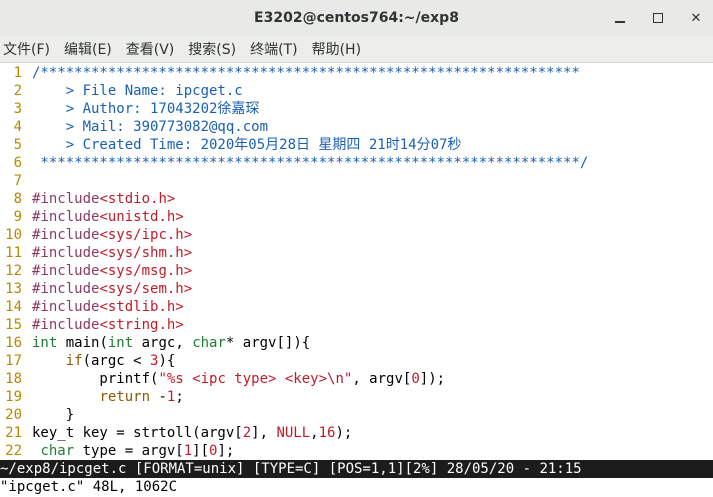 Image resolution: width=713 pixels, height=497 pixels. I want to click on code-token: main(, so click(82, 343).